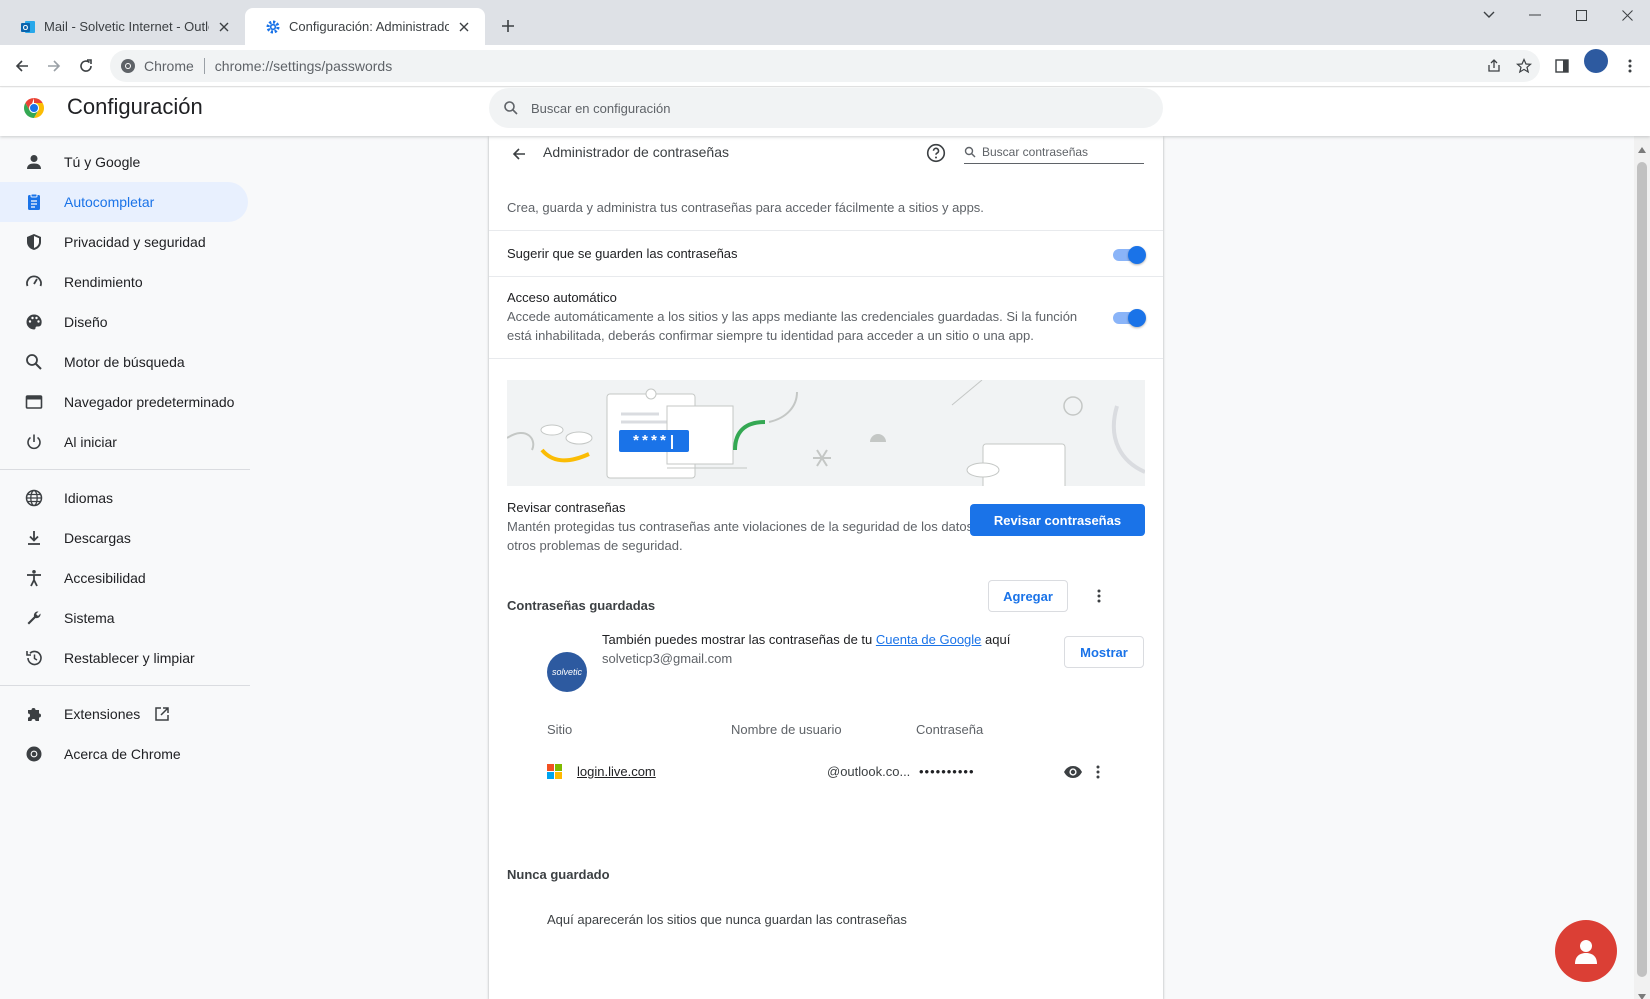 This screenshot has height=999, width=1650. What do you see at coordinates (1073, 772) in the screenshot?
I see `show-password-eye-icon` at bounding box center [1073, 772].